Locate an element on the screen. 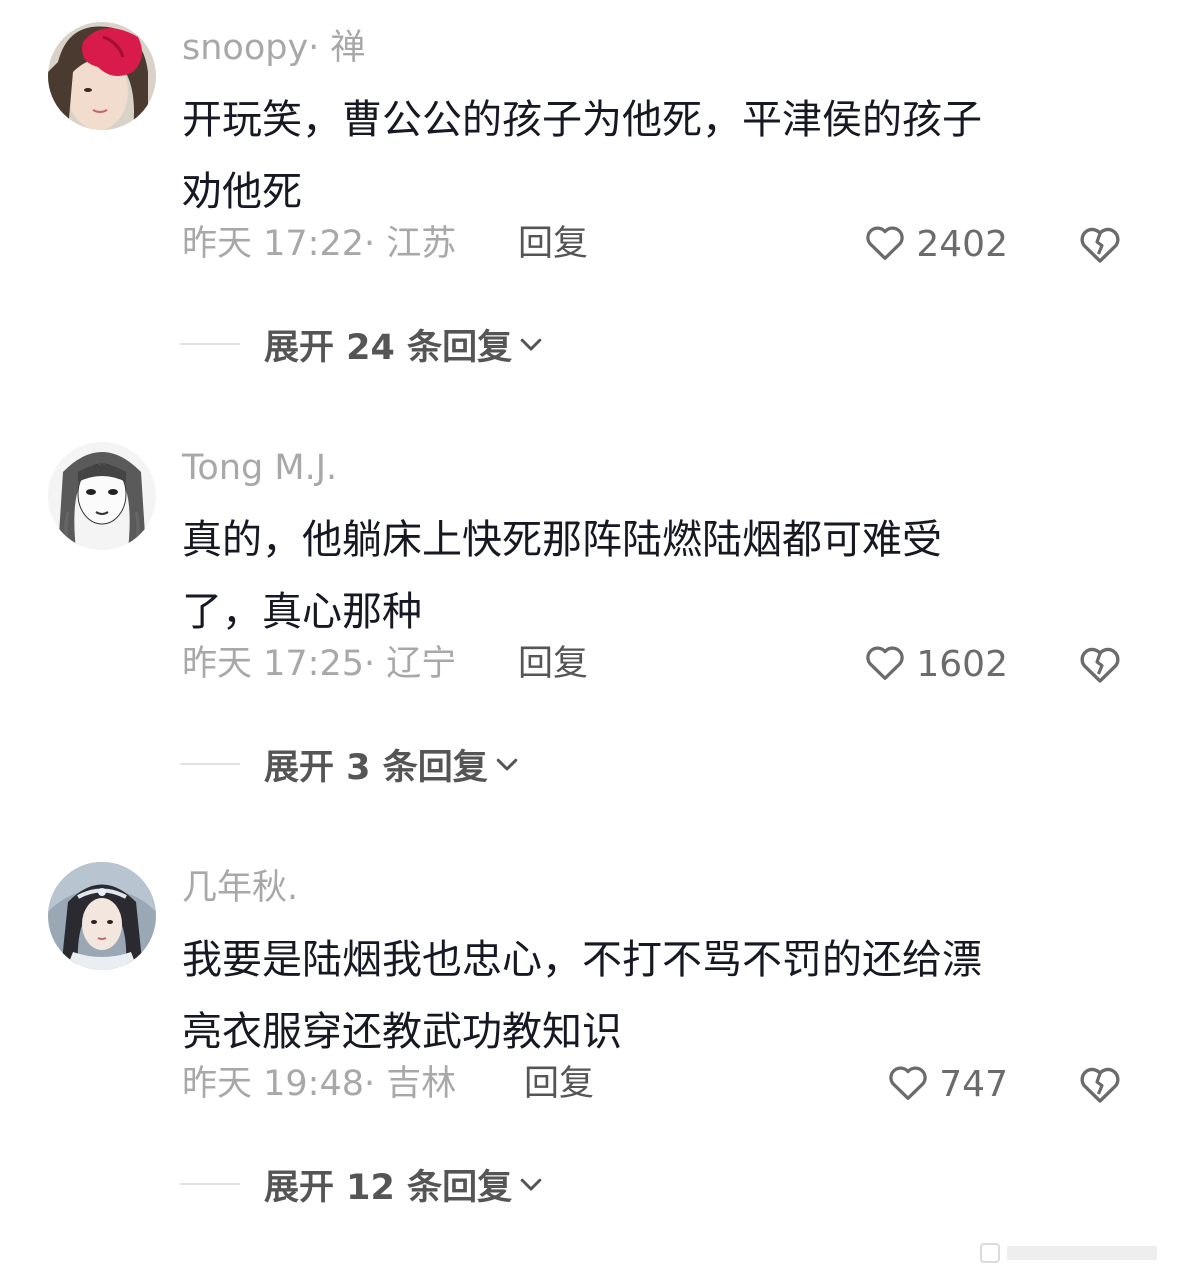 This screenshot has width=1179, height=1278. expand-replies-label: 展开 3 条回复 is located at coordinates (376, 767).